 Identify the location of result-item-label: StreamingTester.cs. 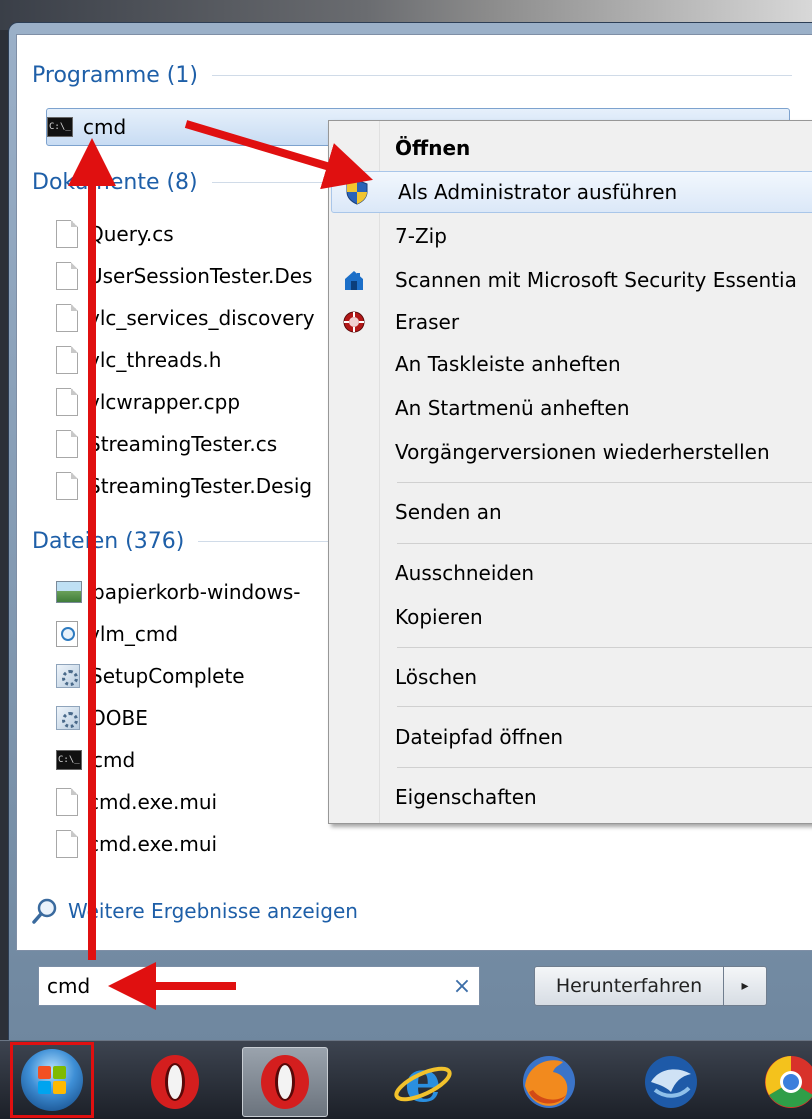
(183, 444).